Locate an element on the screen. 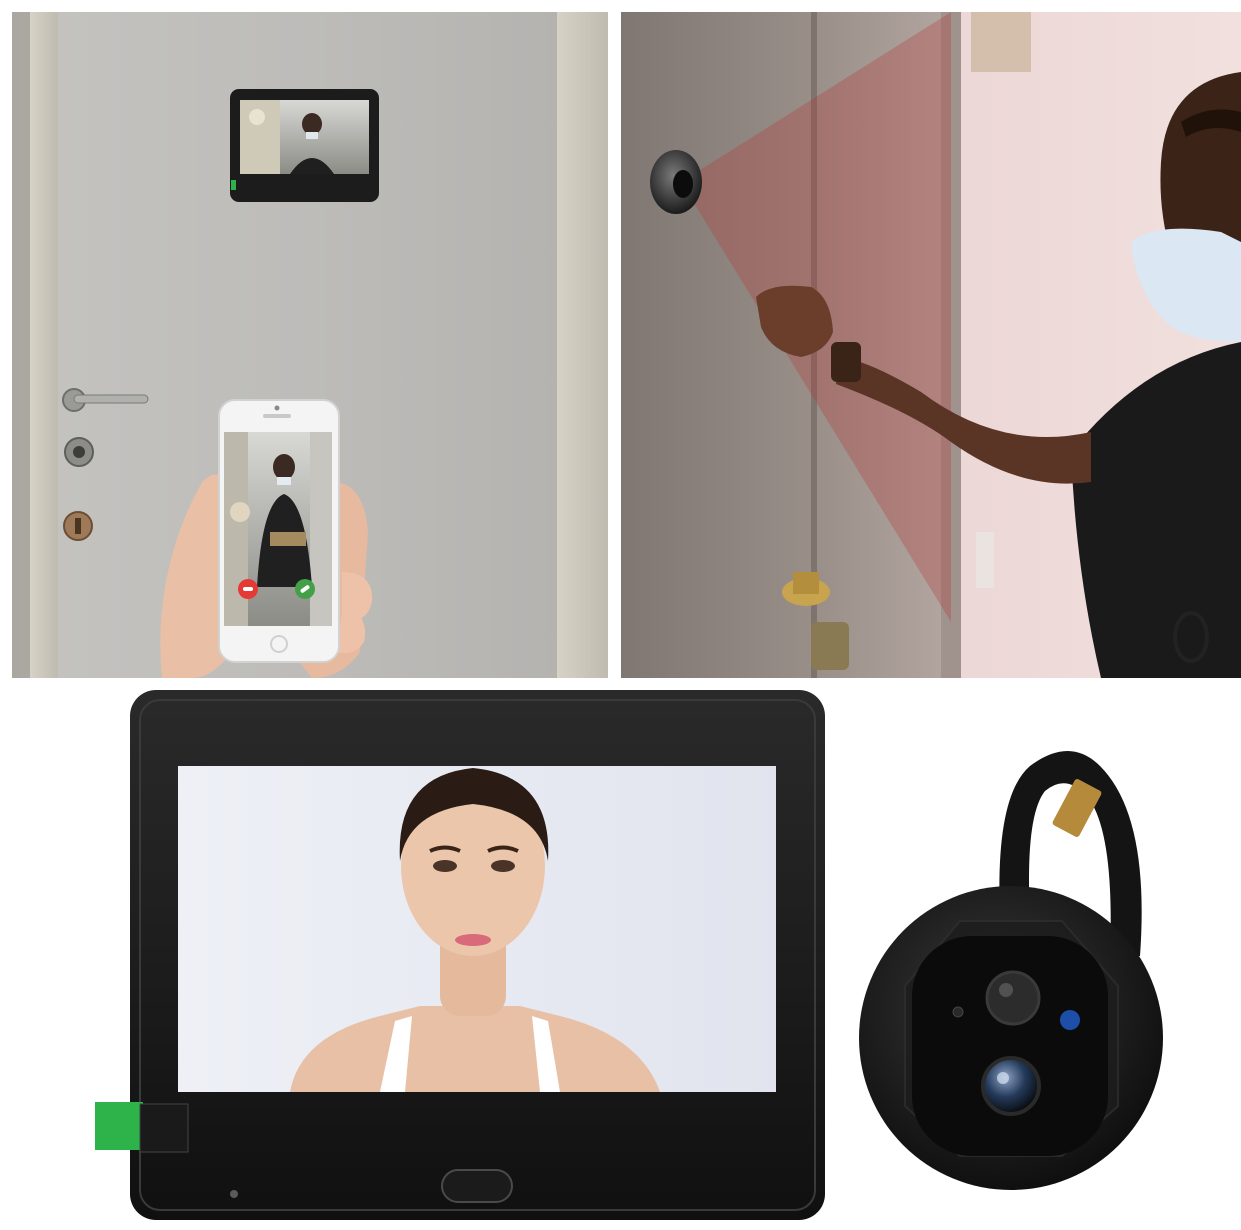 The image size is (1241, 1230). wall-switch is located at coordinates (985, 560).